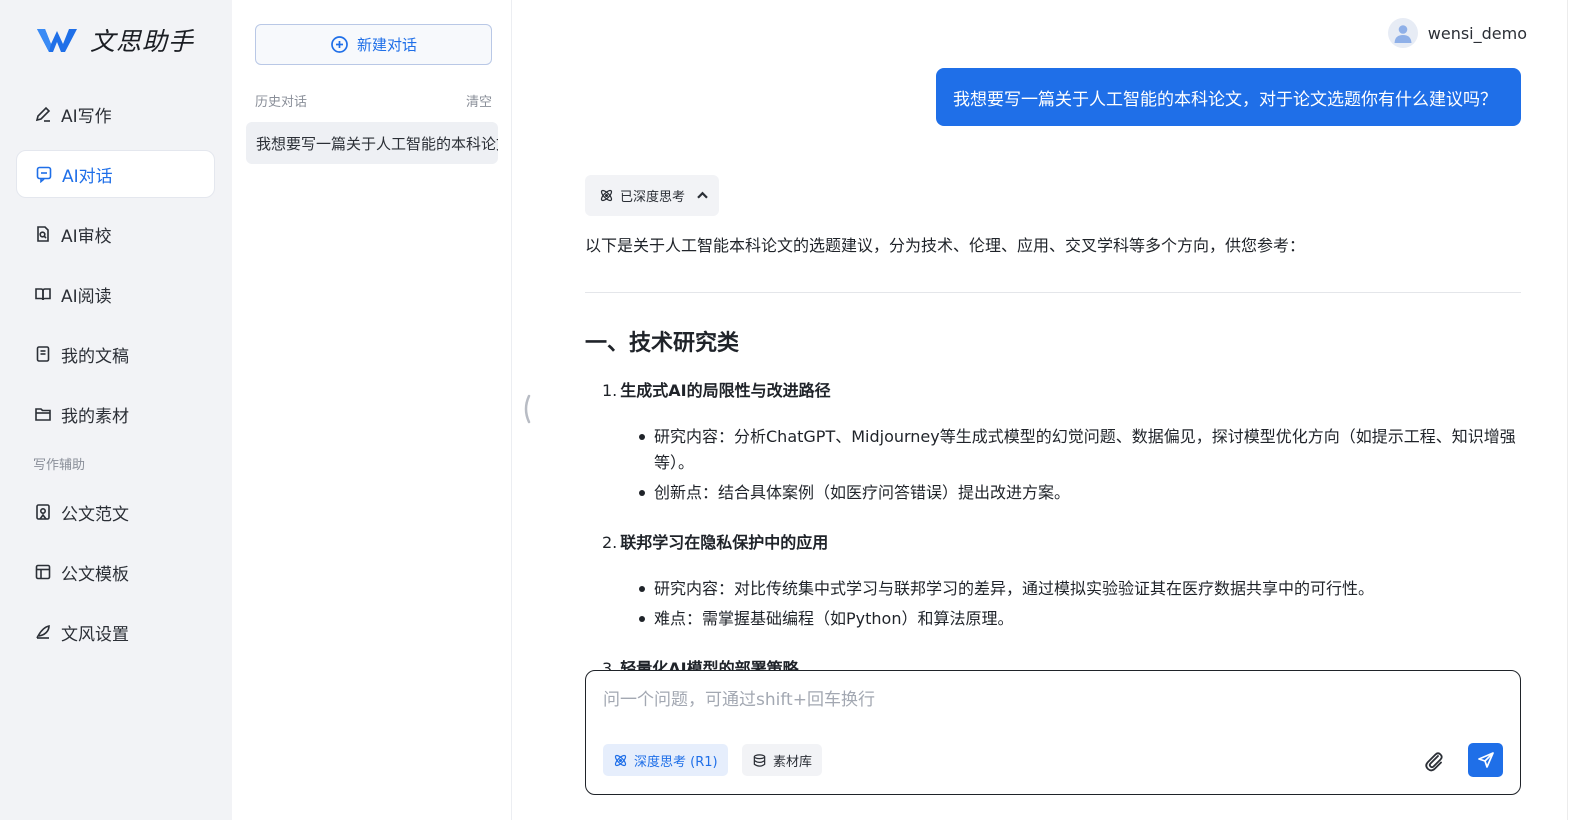 This screenshot has width=1575, height=820. I want to click on material-library-label: 素材库, so click(793, 762).